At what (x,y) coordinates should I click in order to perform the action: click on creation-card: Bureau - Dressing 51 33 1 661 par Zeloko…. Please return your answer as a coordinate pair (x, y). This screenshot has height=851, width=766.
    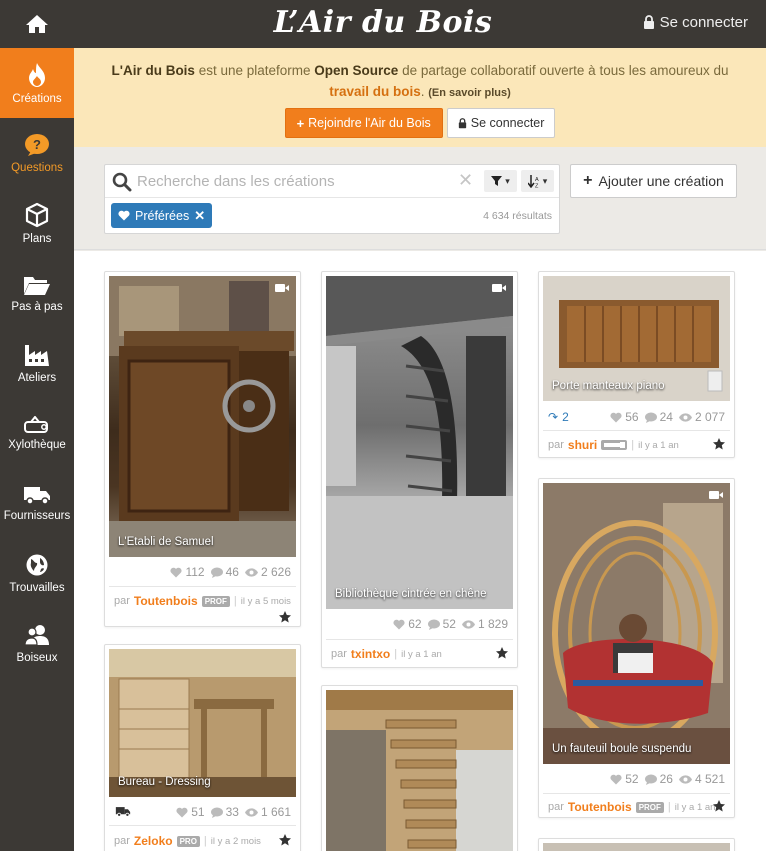
    Looking at the image, I should click on (202, 747).